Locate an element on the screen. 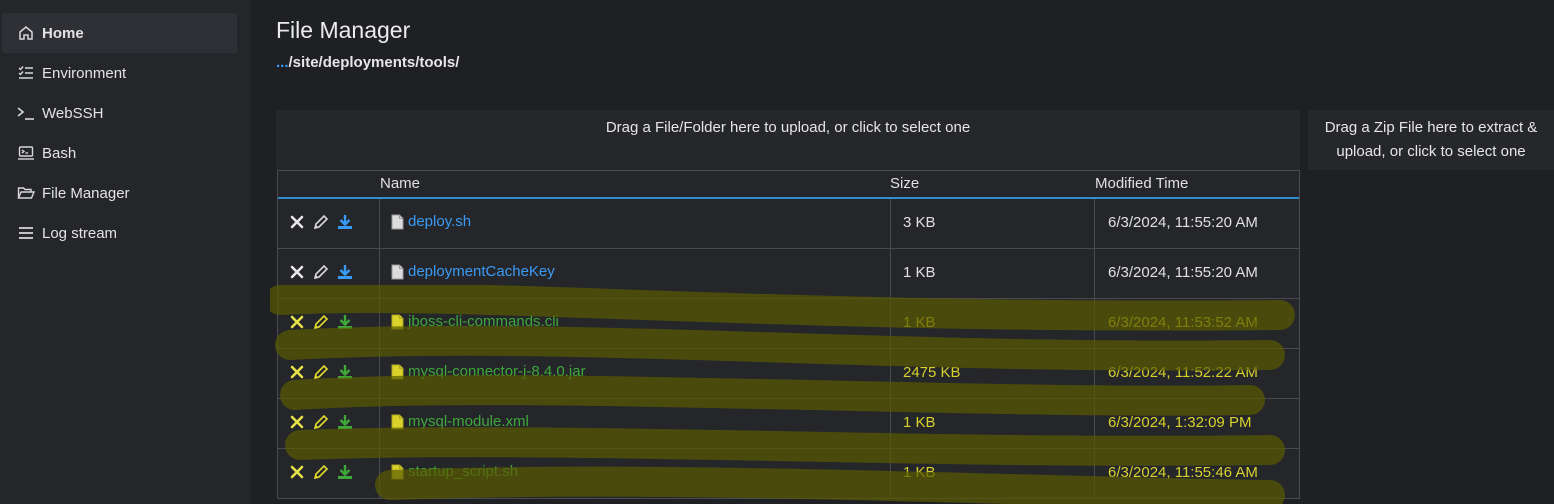  file-size: 2475 KB is located at coordinates (932, 372).